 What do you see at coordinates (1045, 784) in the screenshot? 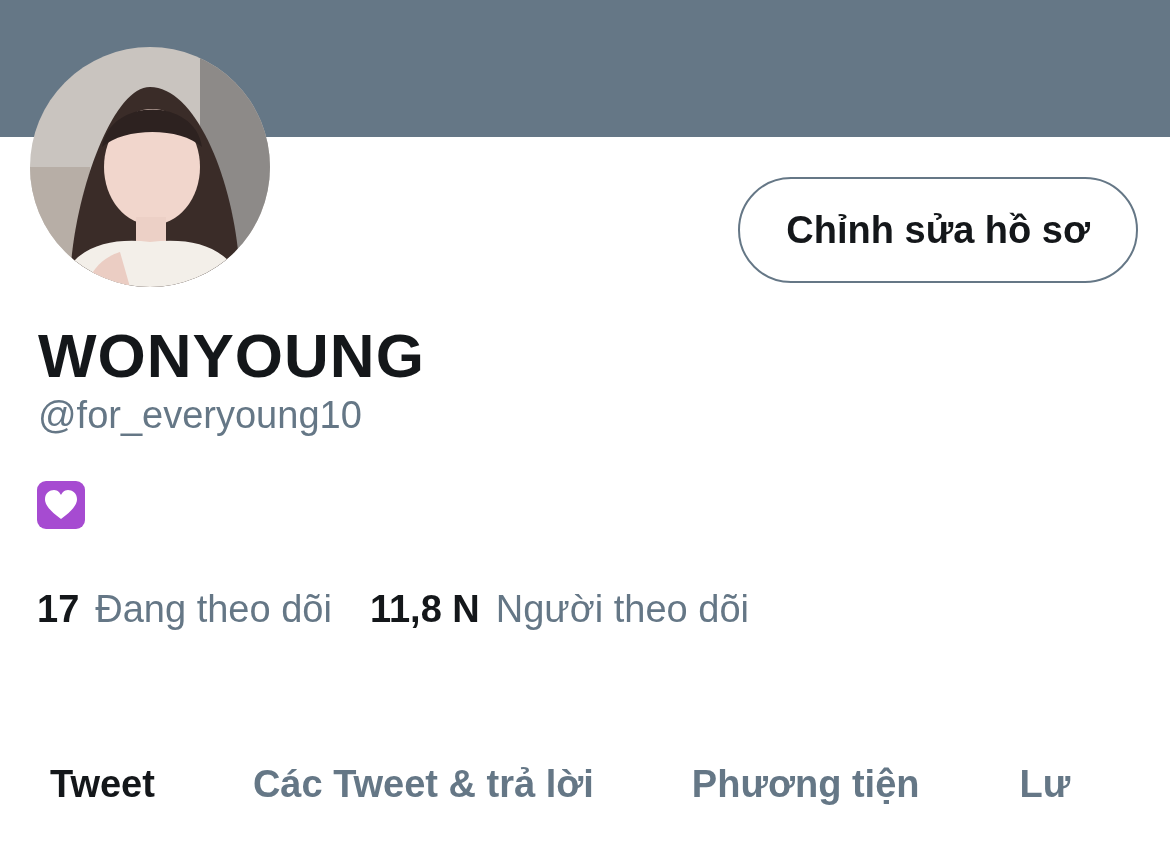
I see `profile-tab: Lư` at bounding box center [1045, 784].